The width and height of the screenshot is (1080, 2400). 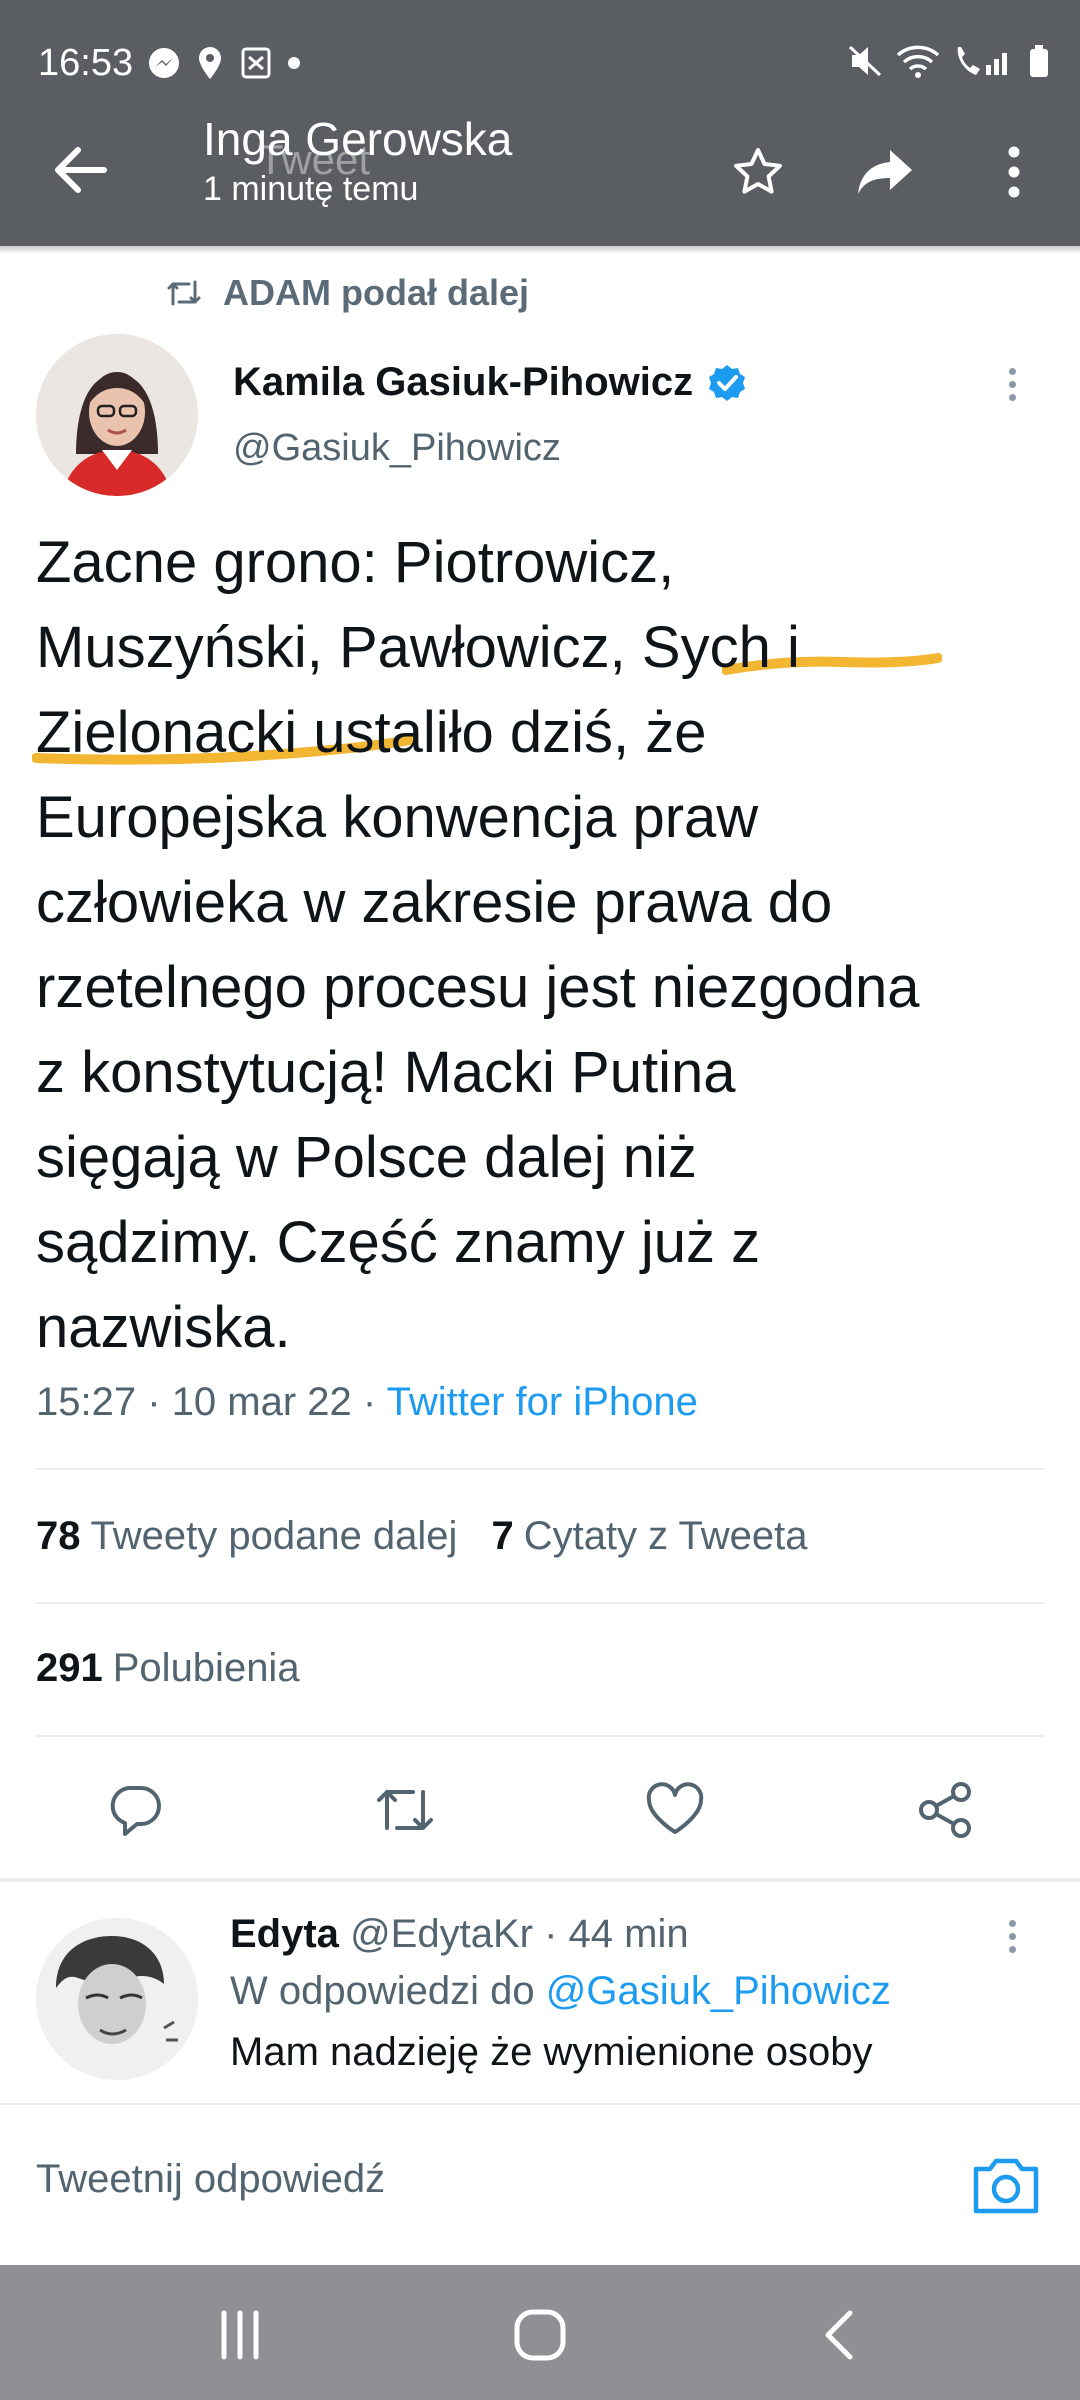 I want to click on more-notifications-dot-icon, so click(x=294, y=63).